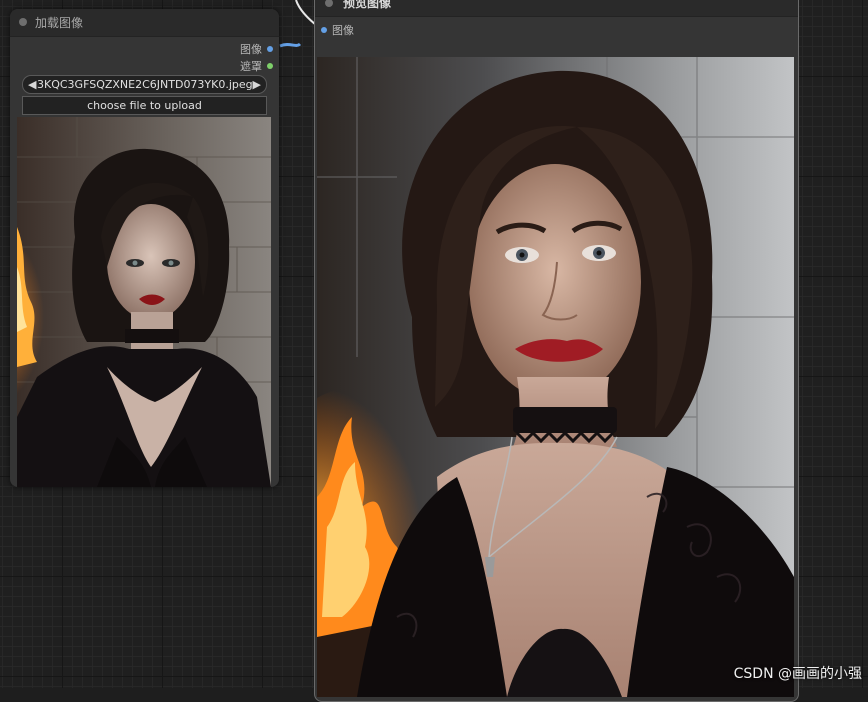  Describe the element at coordinates (343, 30) in the screenshot. I see `input-label: 图像` at that location.